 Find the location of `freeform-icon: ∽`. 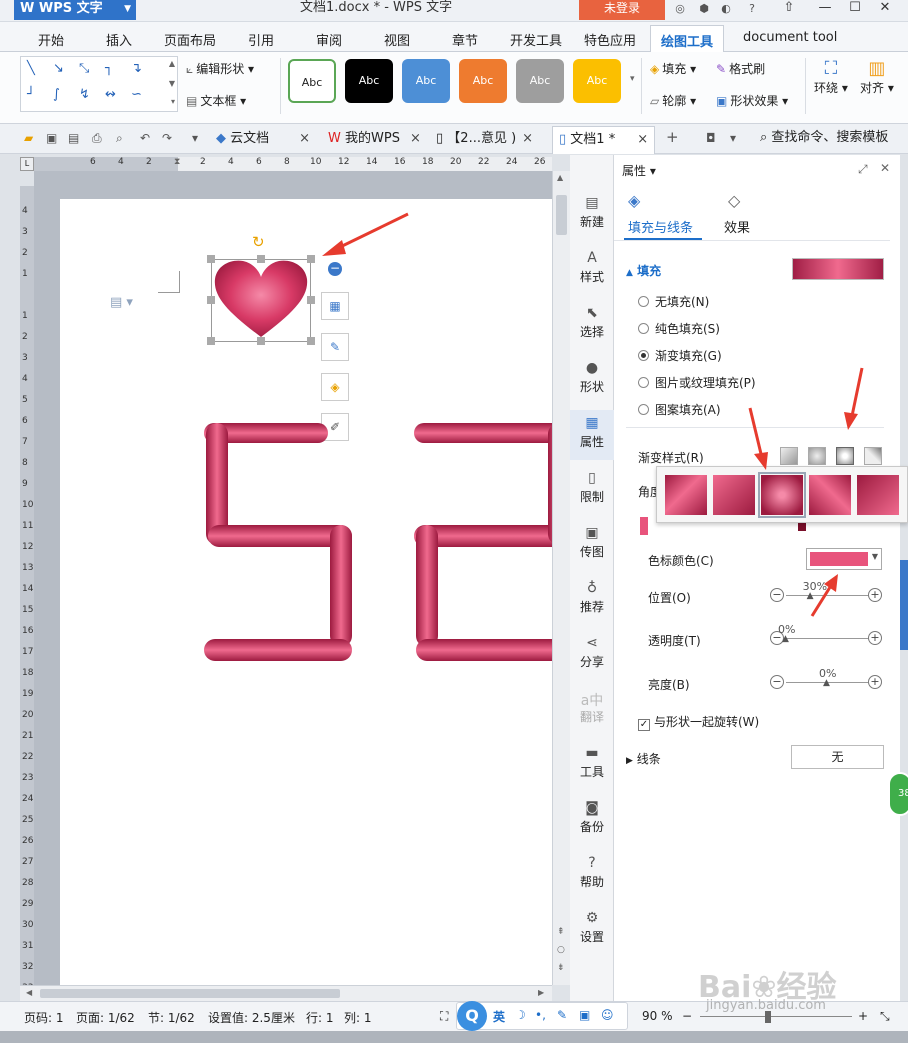

freeform-icon: ∽ is located at coordinates (136, 94).